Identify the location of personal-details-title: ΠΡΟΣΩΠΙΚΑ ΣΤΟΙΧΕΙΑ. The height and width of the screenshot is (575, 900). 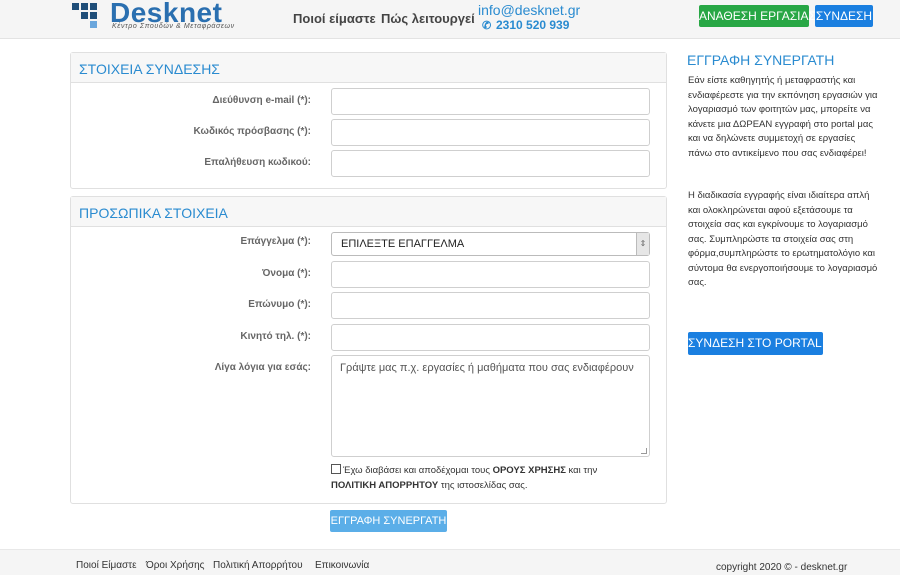
(368, 212).